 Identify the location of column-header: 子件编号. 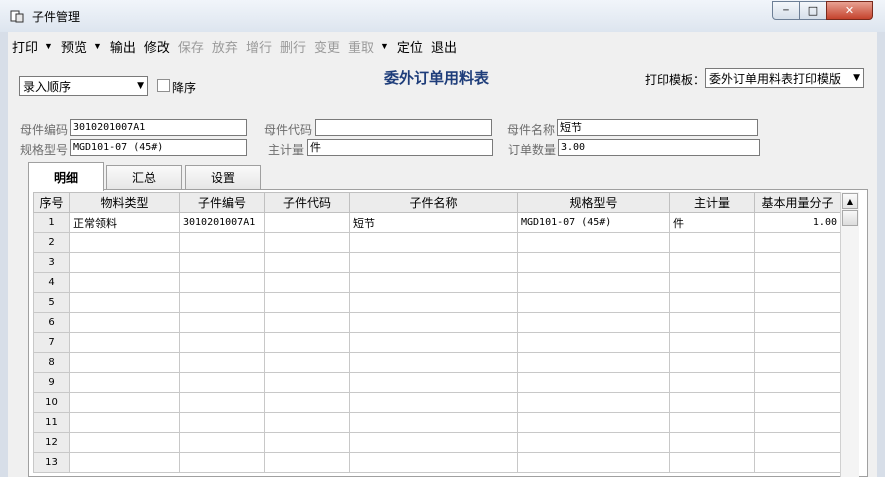
(222, 202).